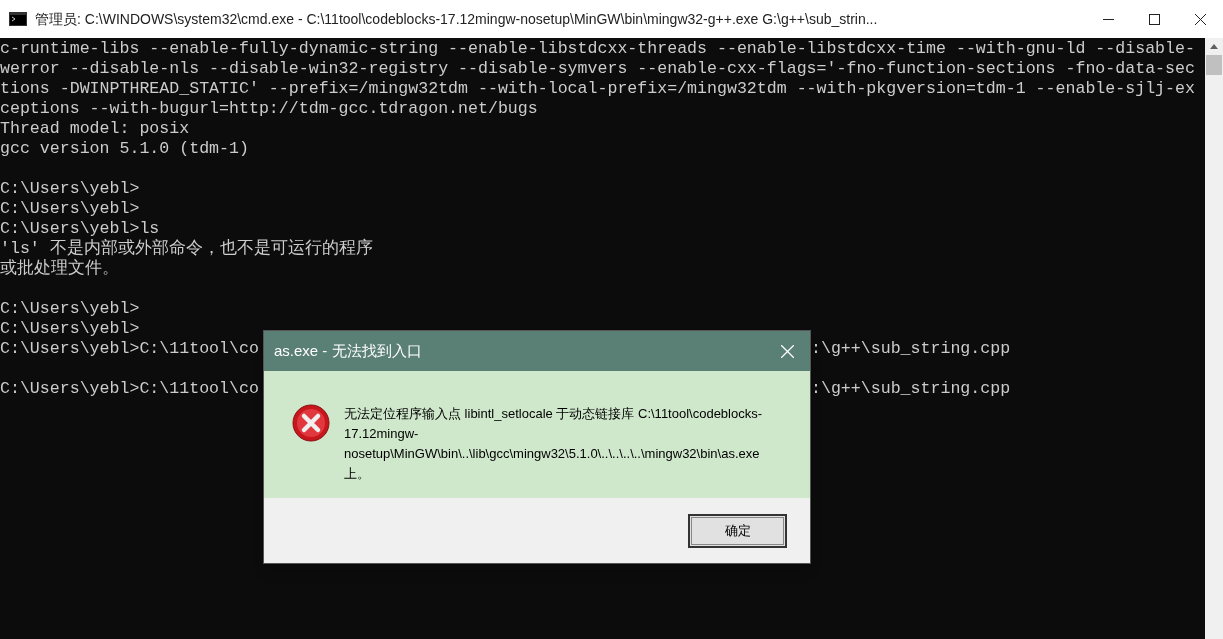 The width and height of the screenshot is (1223, 639). I want to click on error-message: 无法定位程序输入点 libintl_setlocale 于动态链接库 C:\11tool\codeblocks-17.12mingw-nosetup\MinGW\bin\..\lib\gcc\mingw32\5.1.0\..\..\..\..\mingw32\bin\as.exe 上。, so click(554, 444).